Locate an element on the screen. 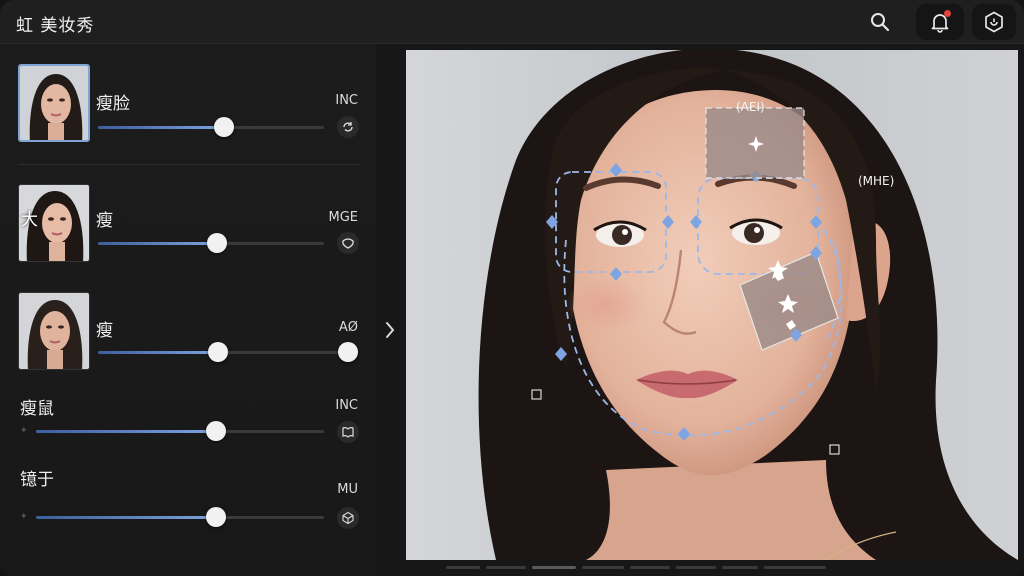 This screenshot has width=1024, height=576. search-button is located at coordinates (880, 22).